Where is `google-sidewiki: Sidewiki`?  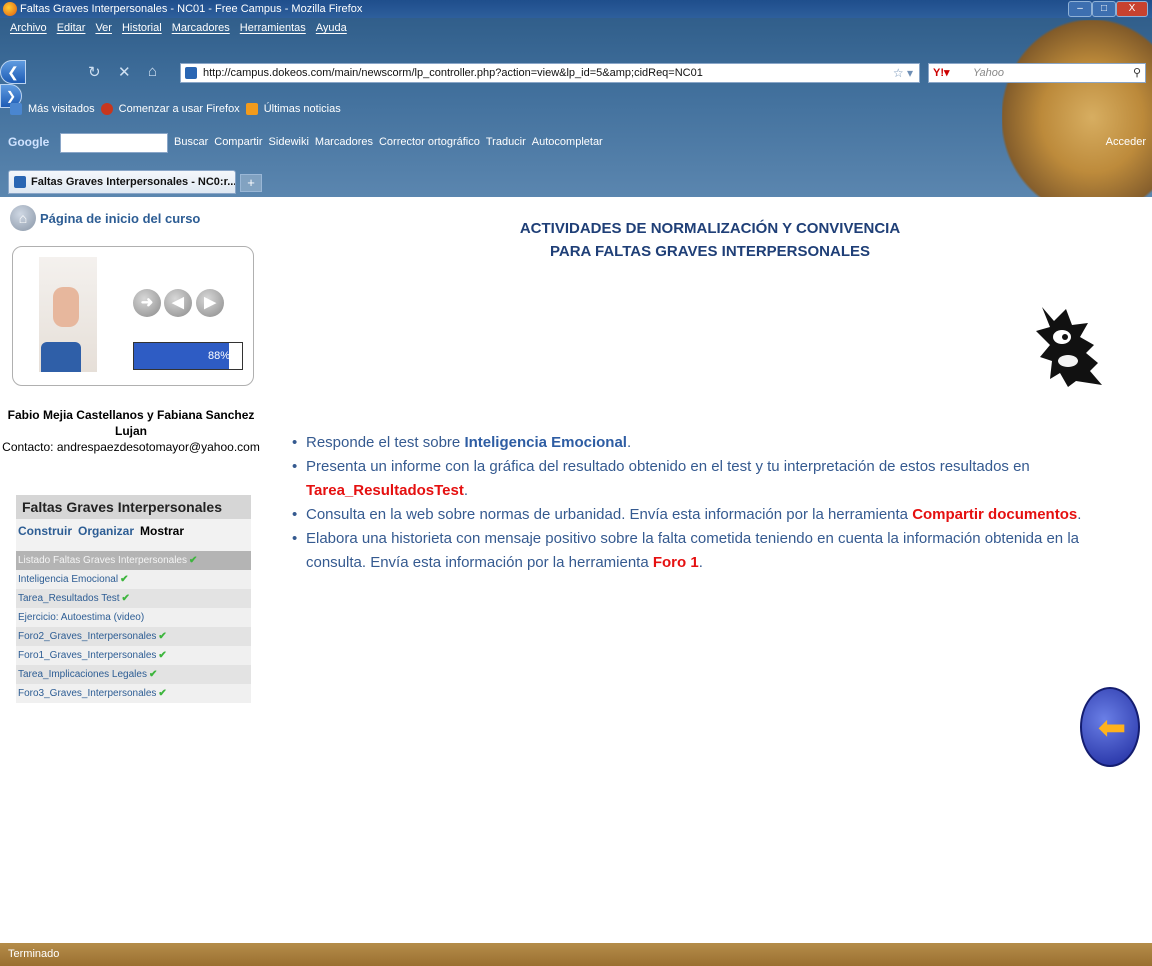
google-sidewiki: Sidewiki is located at coordinates (289, 142).